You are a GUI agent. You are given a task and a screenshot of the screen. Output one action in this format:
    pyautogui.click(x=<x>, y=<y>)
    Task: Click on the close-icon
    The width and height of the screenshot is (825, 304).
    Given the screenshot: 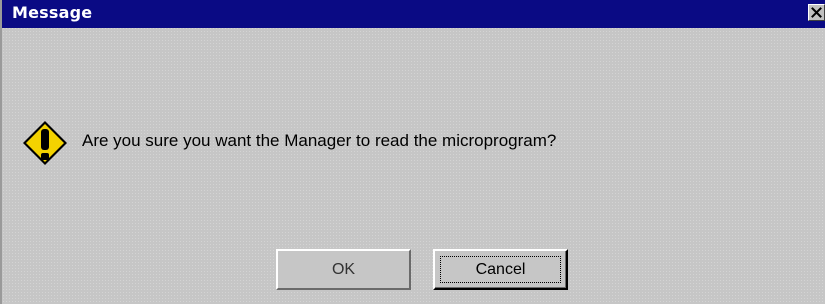 What is the action you would take?
    pyautogui.click(x=816, y=12)
    